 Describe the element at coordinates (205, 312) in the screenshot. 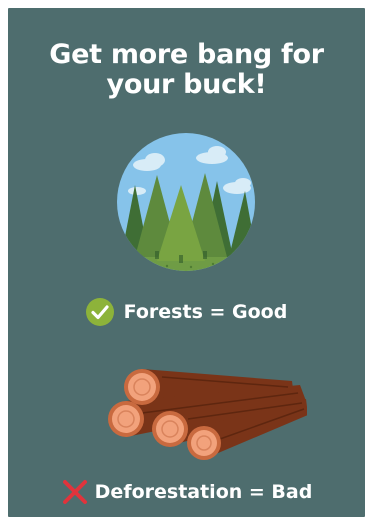

I see `forests-good-label: Forests = Good` at that location.